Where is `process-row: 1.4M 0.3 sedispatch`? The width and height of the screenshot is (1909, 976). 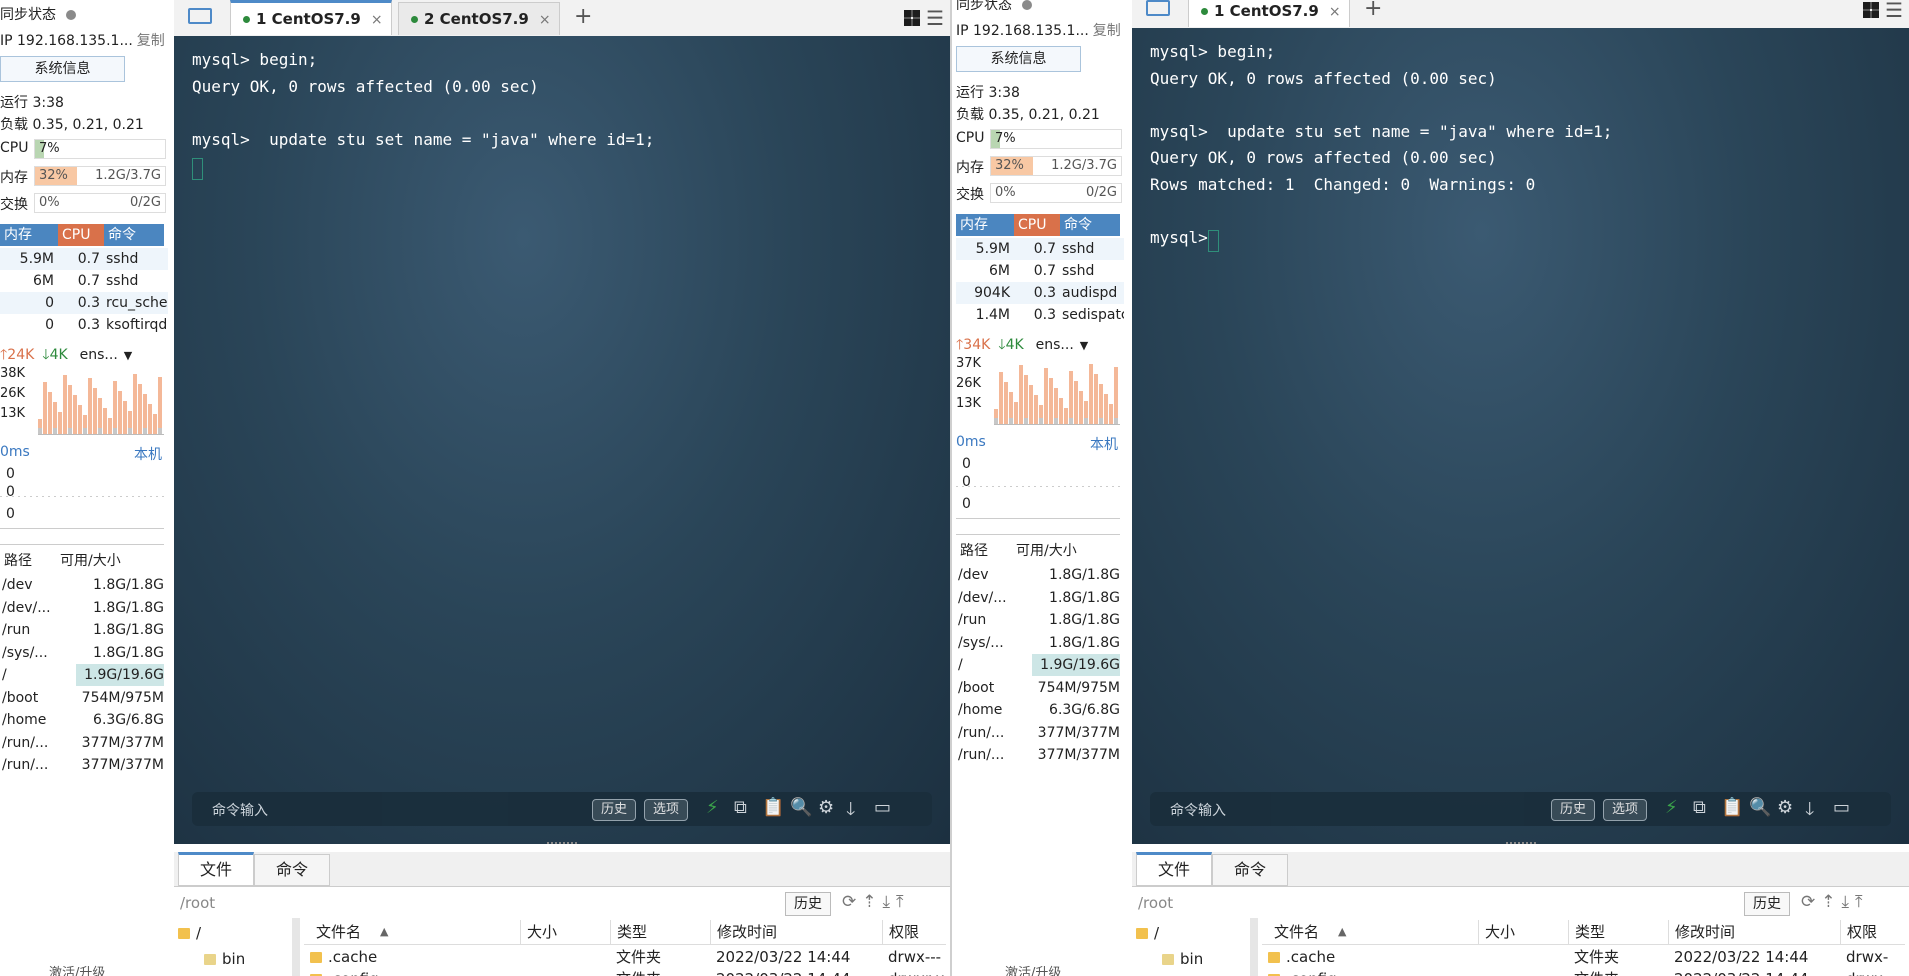 process-row: 1.4M 0.3 sedispatch is located at coordinates (1040, 315).